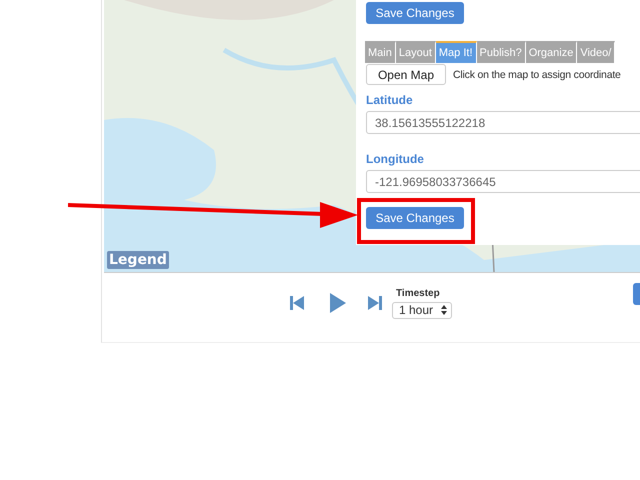 This screenshot has width=640, height=480. Describe the element at coordinates (418, 293) in the screenshot. I see `timestep-label: Timestep` at that location.